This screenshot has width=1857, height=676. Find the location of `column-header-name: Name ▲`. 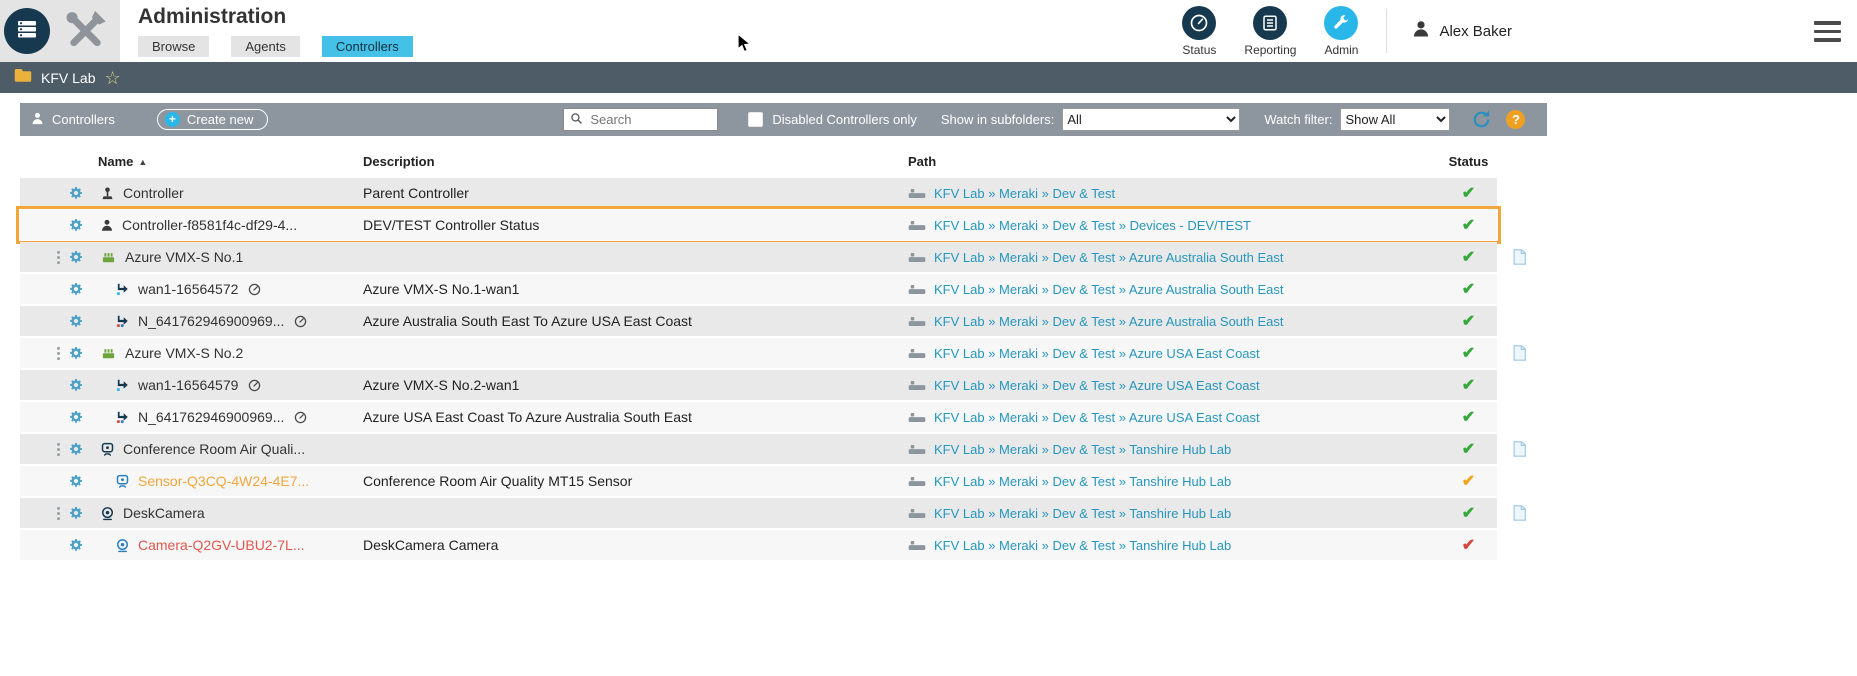

column-header-name: Name ▲ is located at coordinates (226, 161).